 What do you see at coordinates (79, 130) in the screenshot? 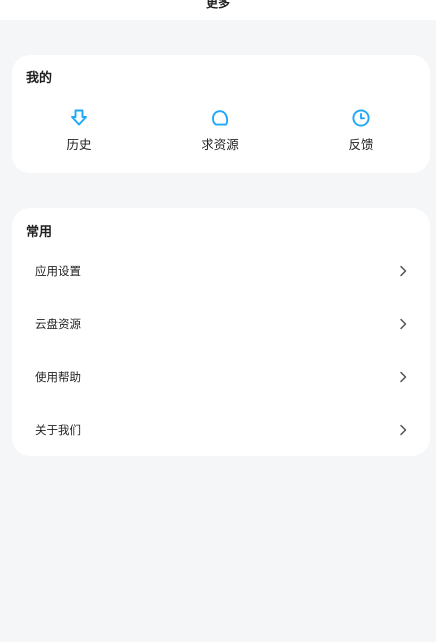
I see `history-button: 历史` at bounding box center [79, 130].